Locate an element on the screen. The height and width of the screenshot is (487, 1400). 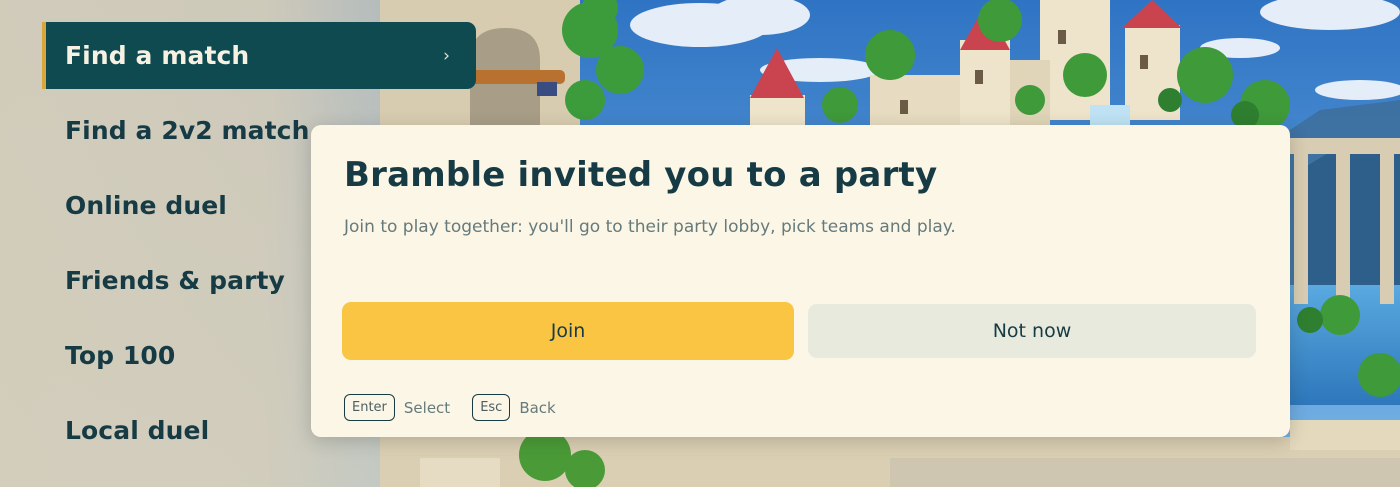
chevron-right-icon: › is located at coordinates (446, 55).